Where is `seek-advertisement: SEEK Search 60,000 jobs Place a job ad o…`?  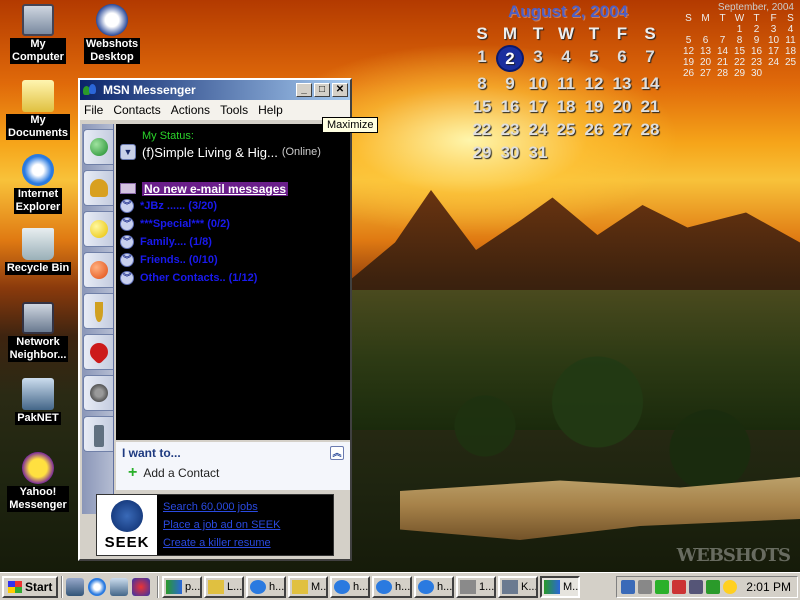
seek-advertisement: SEEK Search 60,000 jobs Place a job ad o… is located at coordinates (215, 525).